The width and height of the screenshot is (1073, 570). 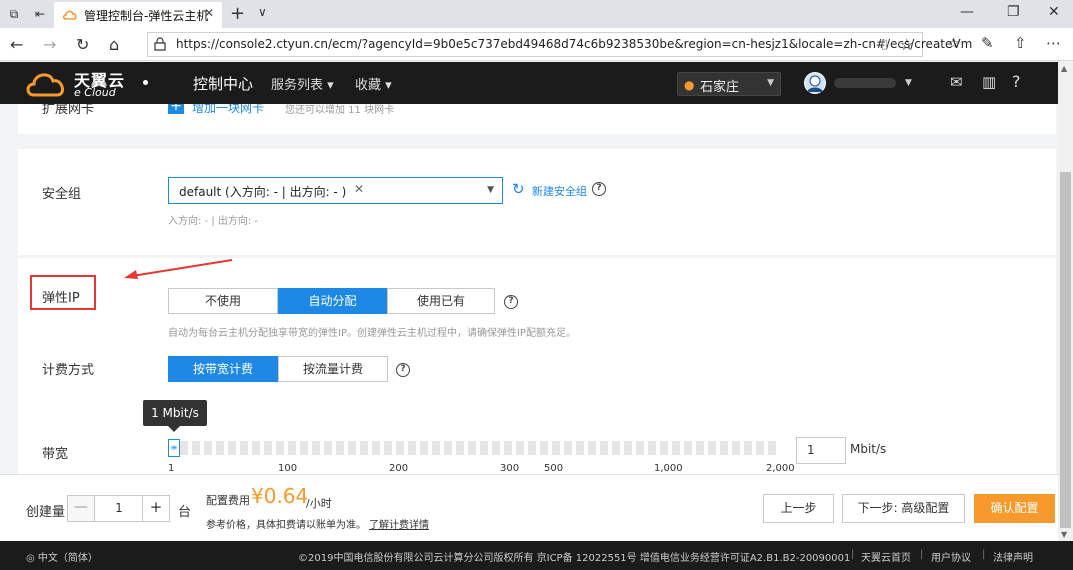 What do you see at coordinates (884, 44) in the screenshot?
I see `reading-view-icon: ▯` at bounding box center [884, 44].